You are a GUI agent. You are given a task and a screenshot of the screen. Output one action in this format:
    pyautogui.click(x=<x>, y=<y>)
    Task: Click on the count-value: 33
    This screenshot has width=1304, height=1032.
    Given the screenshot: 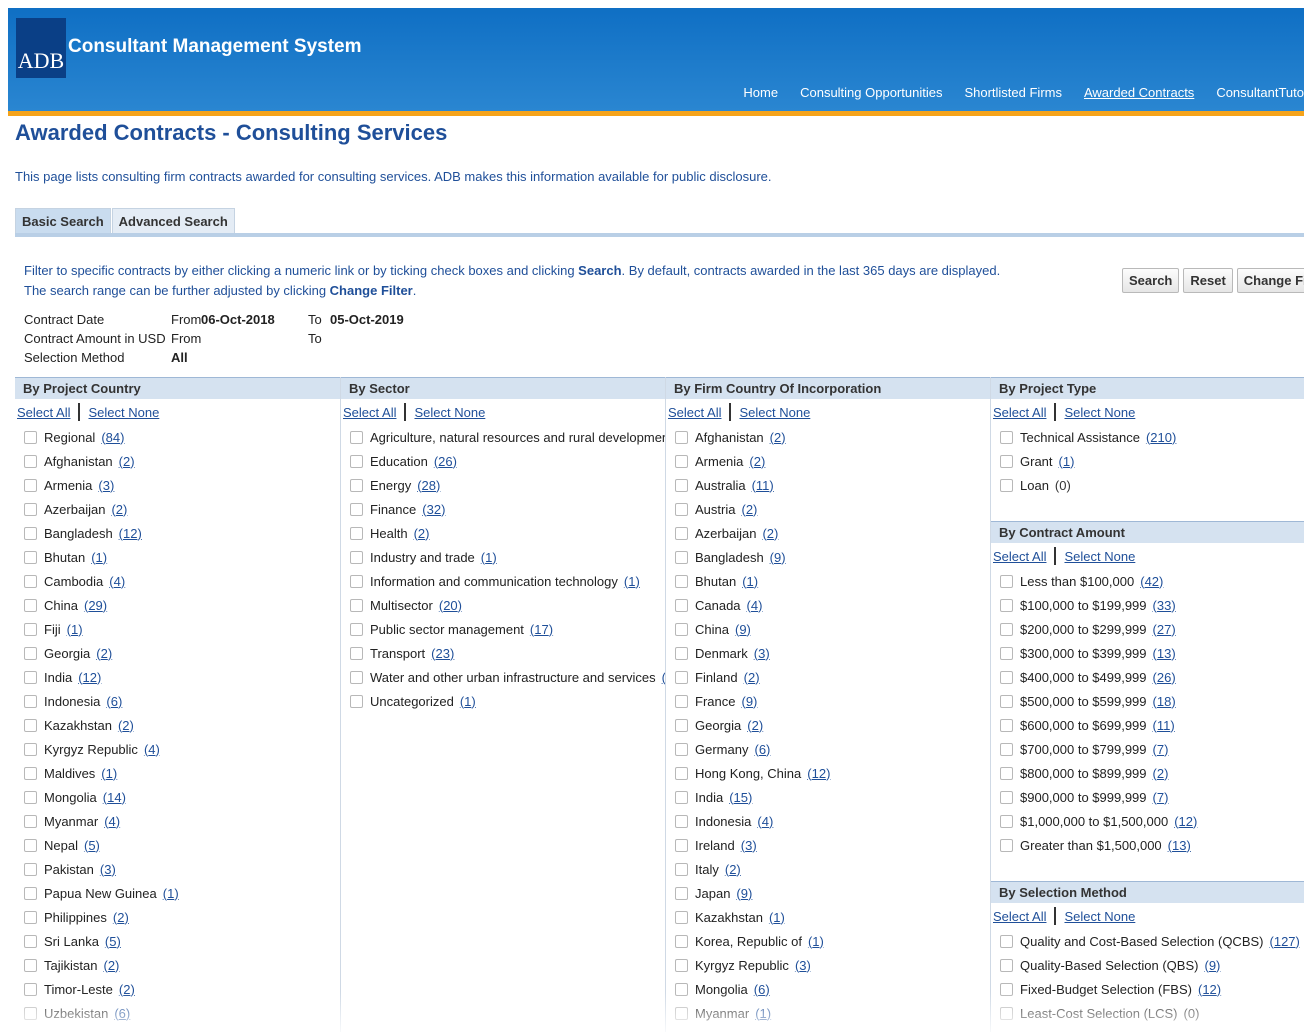 What is the action you would take?
    pyautogui.click(x=1164, y=605)
    